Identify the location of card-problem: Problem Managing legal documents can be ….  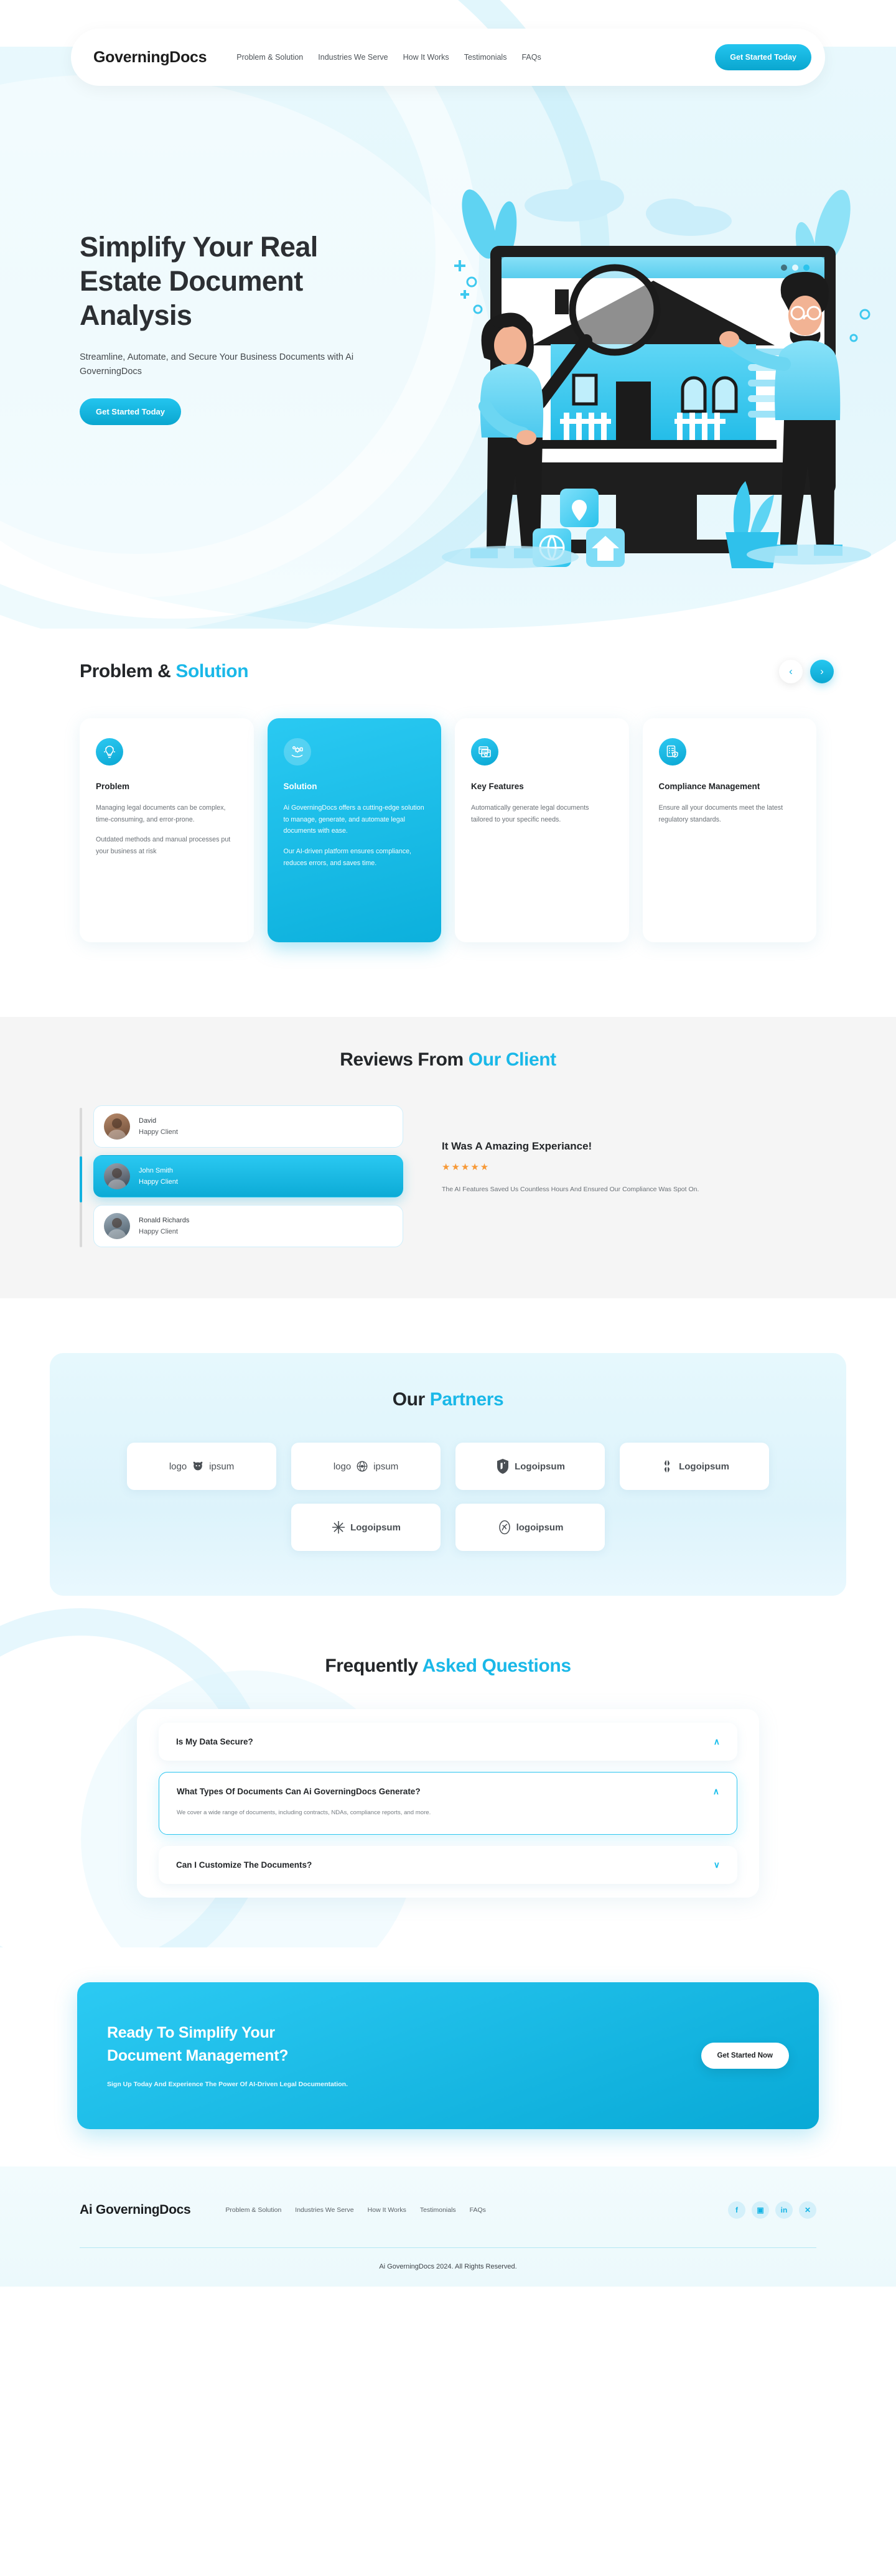
(167, 830).